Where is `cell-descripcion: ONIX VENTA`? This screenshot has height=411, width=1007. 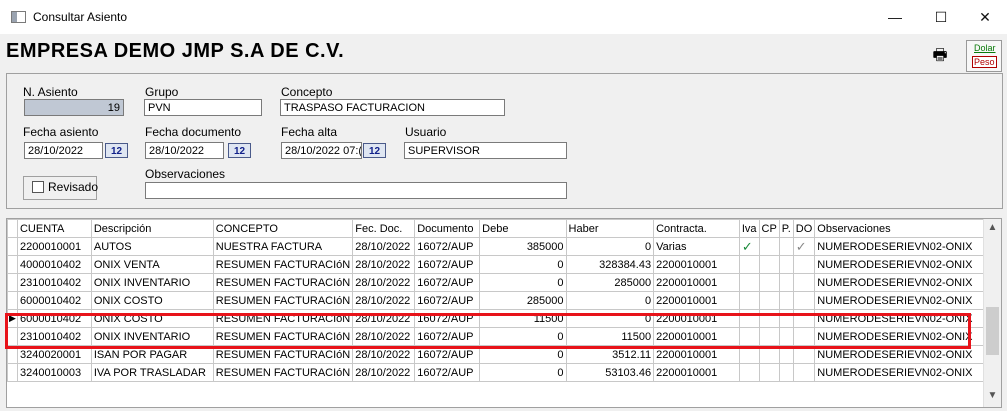
cell-descripcion: ONIX VENTA is located at coordinates (152, 264).